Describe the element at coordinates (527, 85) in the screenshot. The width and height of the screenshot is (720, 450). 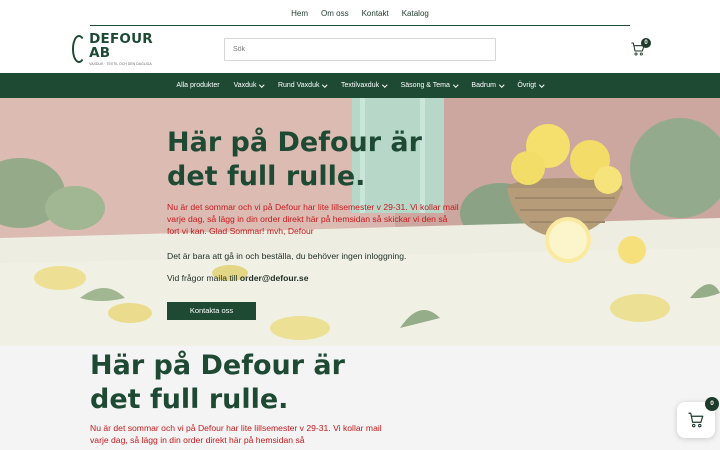
I see `nav-label: Övrigt` at that location.